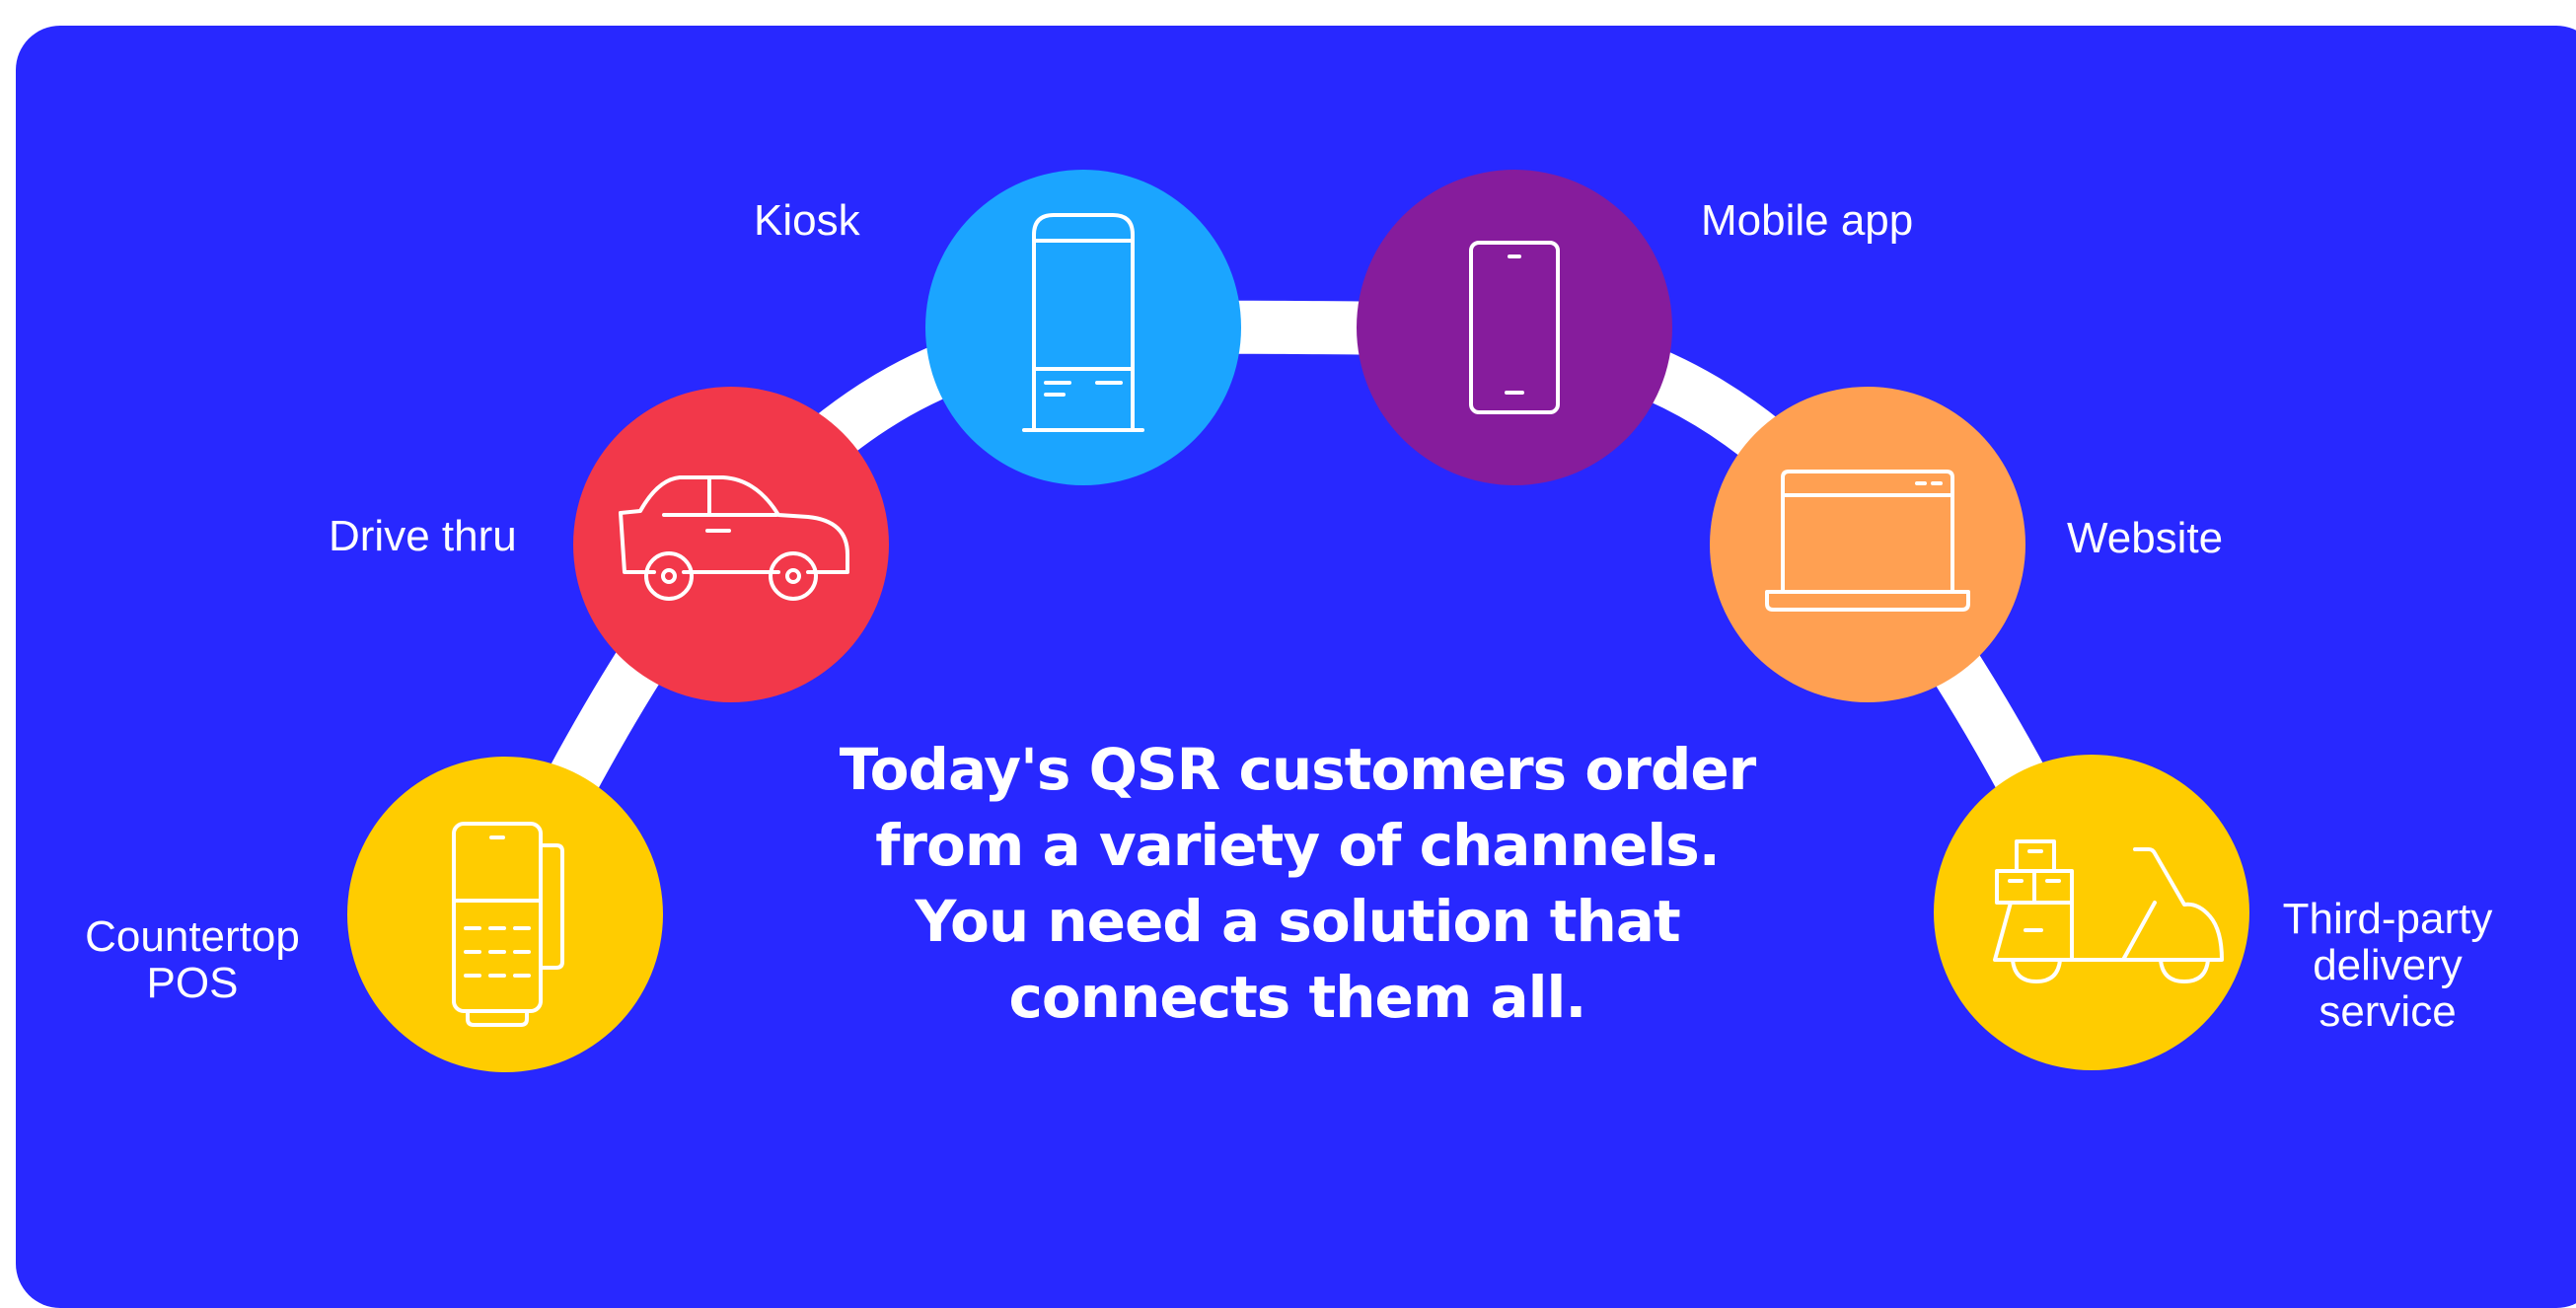  Describe the element at coordinates (1298, 846) in the screenshot. I see `headline-line-2: from a variety of channels.` at that location.